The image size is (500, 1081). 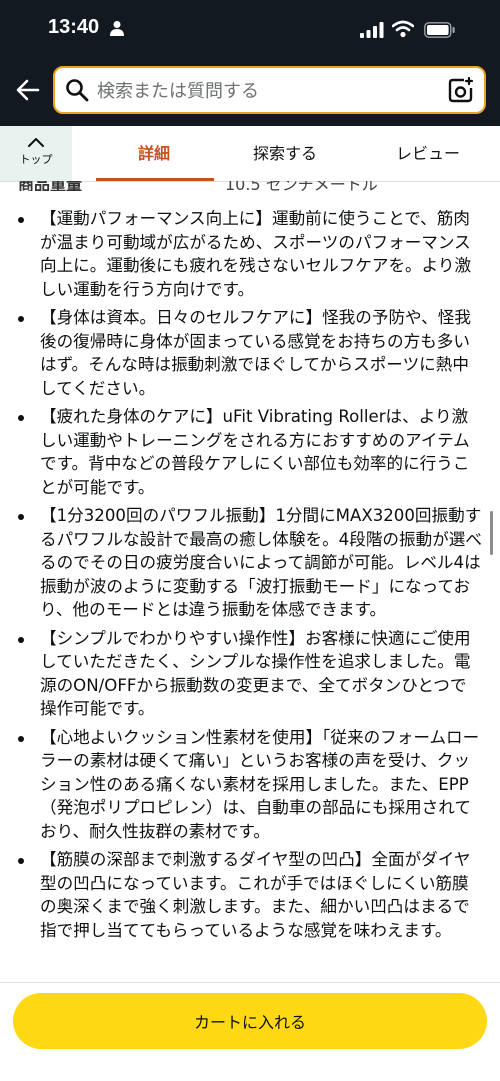 I want to click on battery-icon, so click(x=439, y=30).